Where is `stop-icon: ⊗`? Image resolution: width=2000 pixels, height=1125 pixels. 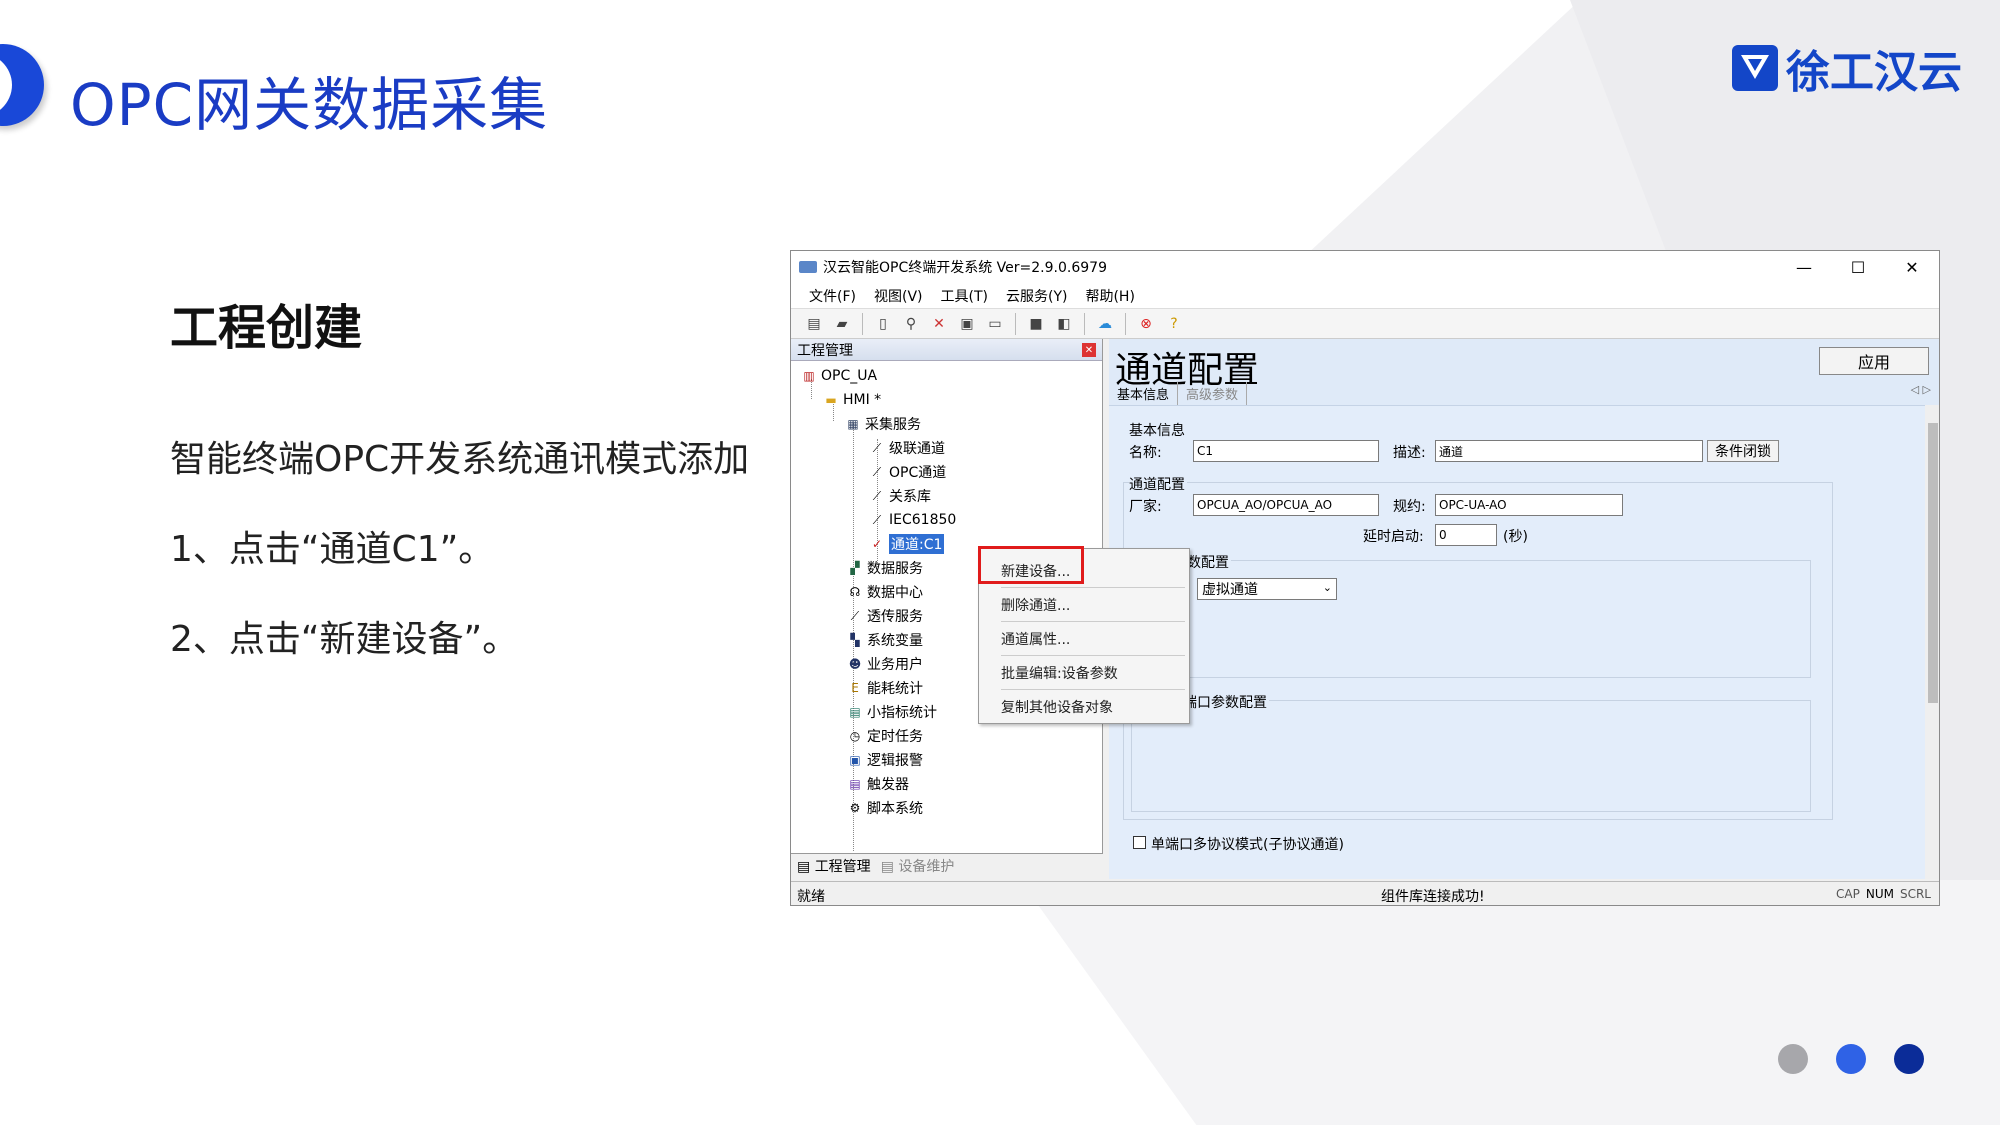 stop-icon: ⊗ is located at coordinates (1146, 324).